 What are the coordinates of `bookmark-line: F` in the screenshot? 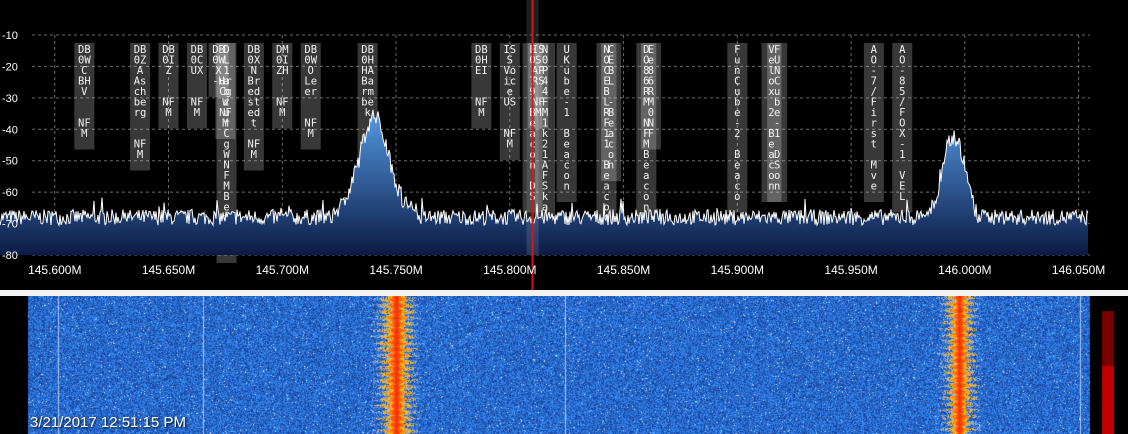 It's located at (651, 134).